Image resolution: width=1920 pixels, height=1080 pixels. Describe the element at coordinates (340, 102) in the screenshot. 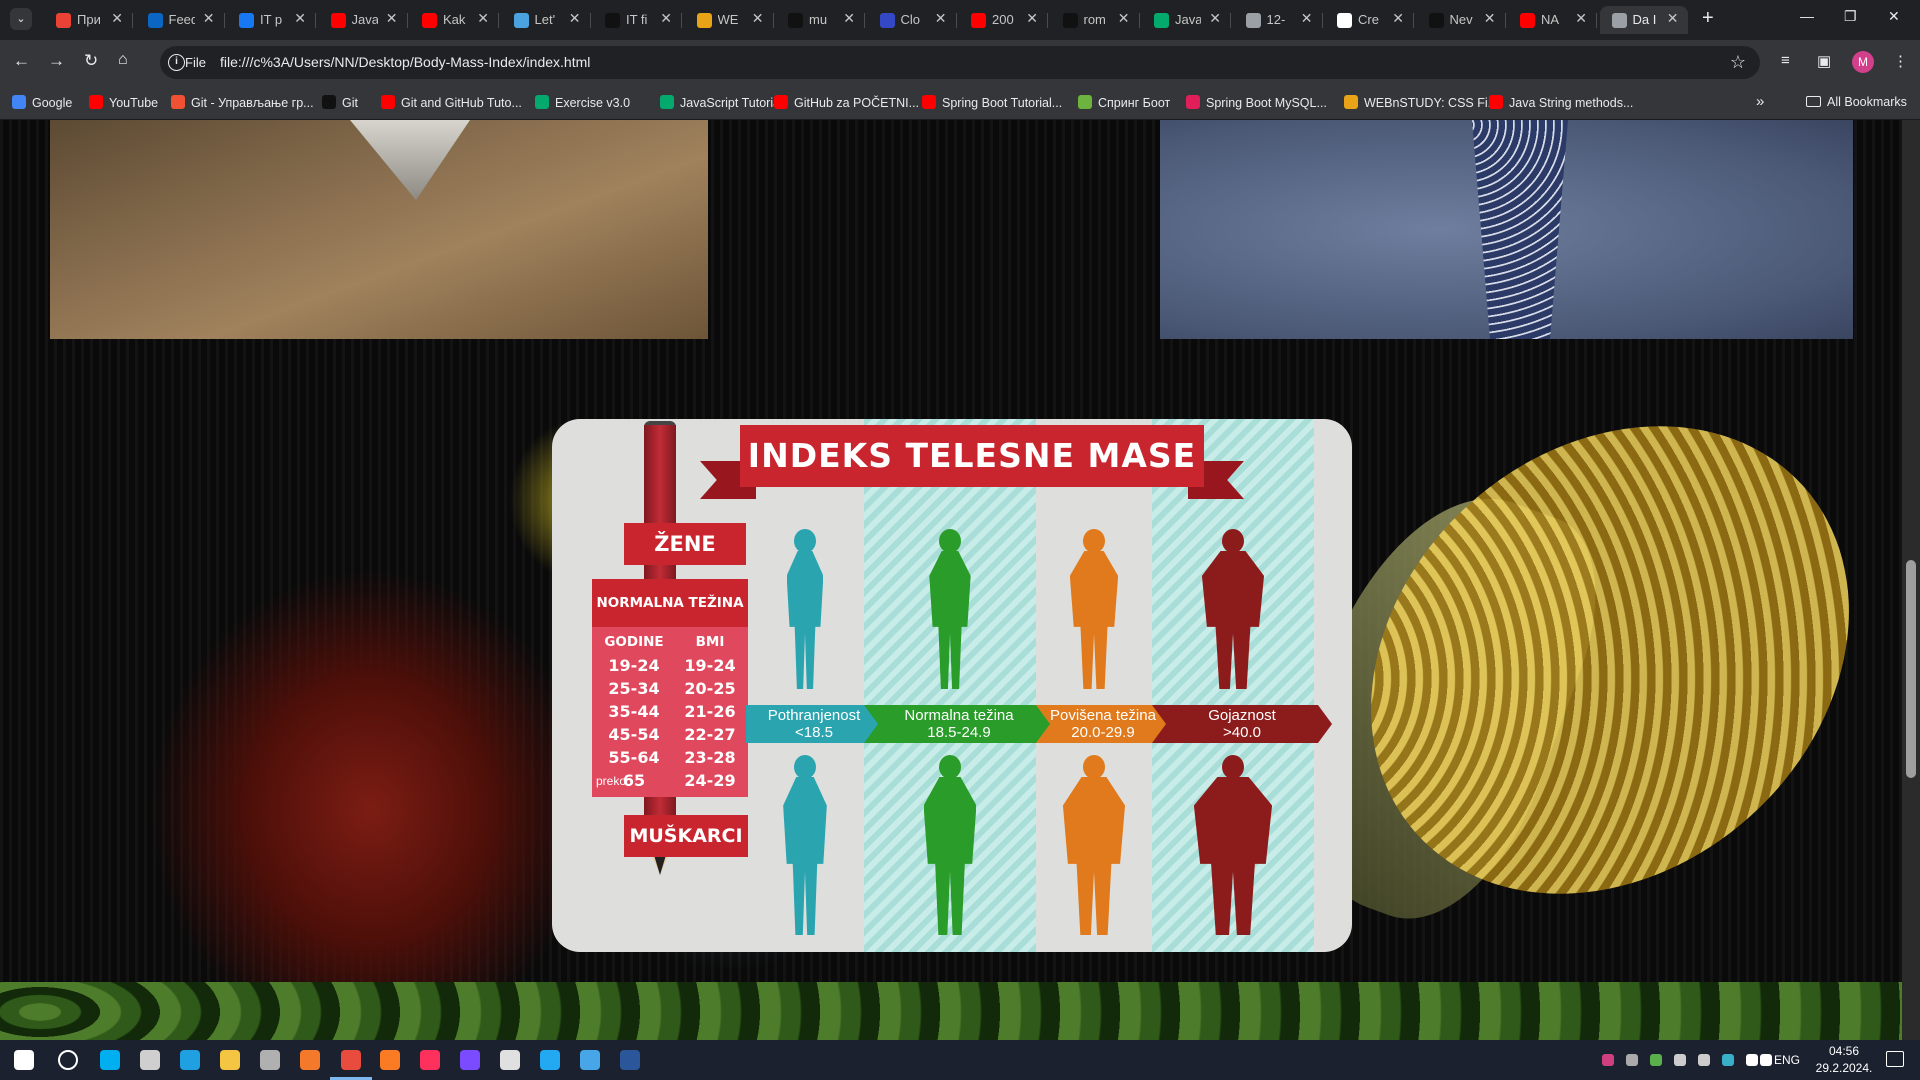

I see `bookmark-item: Git` at that location.